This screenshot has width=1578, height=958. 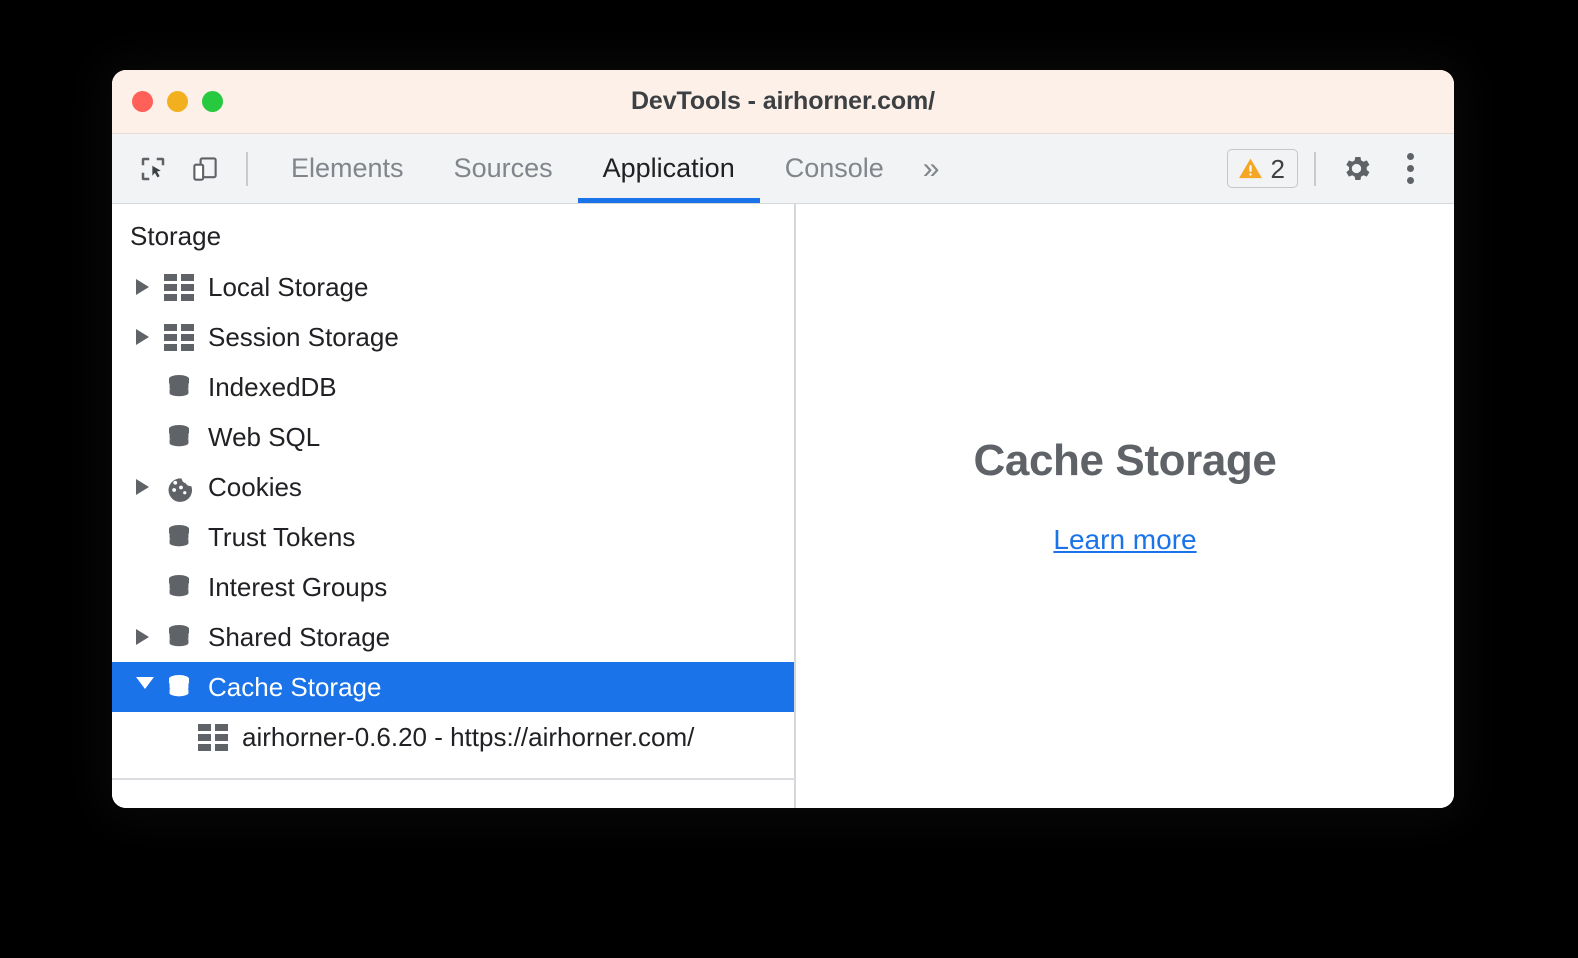 I want to click on sidebar-item-interest-groups: Interest Groups, so click(x=453, y=587).